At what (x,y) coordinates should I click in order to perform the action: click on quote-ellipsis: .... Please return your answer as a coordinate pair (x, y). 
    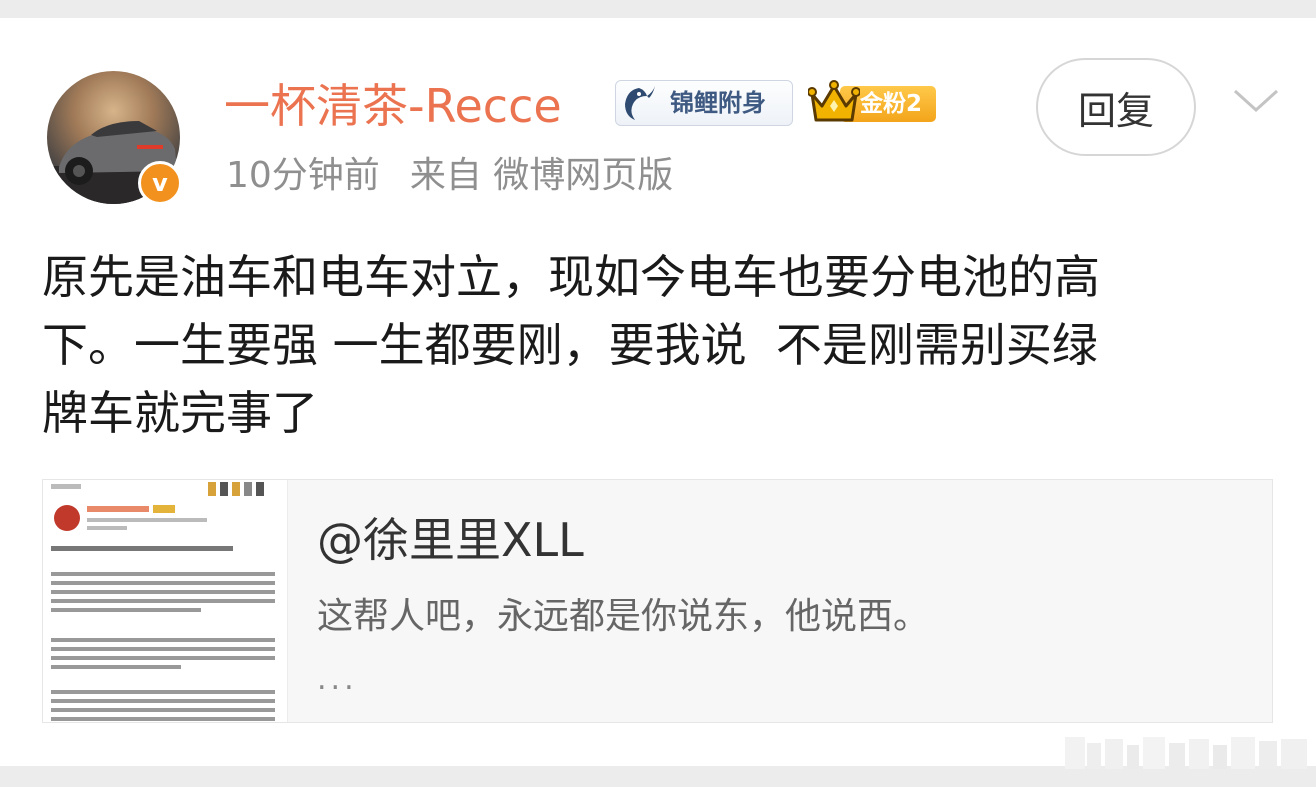
    Looking at the image, I should click on (337, 679).